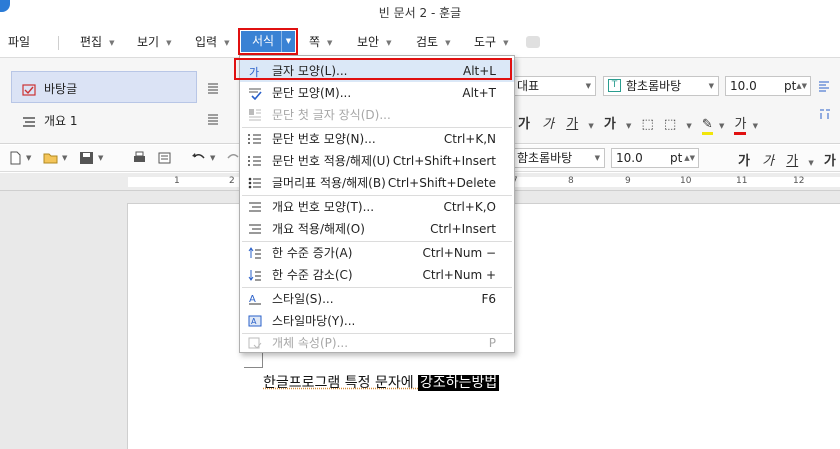 The height and width of the screenshot is (449, 840). What do you see at coordinates (670, 124) in the screenshot?
I see `shade-icon: ⬚` at bounding box center [670, 124].